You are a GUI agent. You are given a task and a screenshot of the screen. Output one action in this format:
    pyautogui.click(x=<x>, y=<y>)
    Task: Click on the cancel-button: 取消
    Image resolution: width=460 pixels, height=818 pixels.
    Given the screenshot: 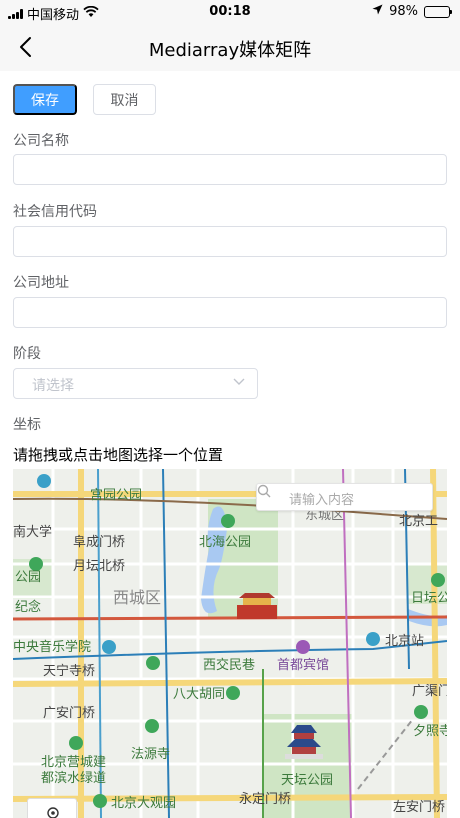 What is the action you would take?
    pyautogui.click(x=124, y=99)
    